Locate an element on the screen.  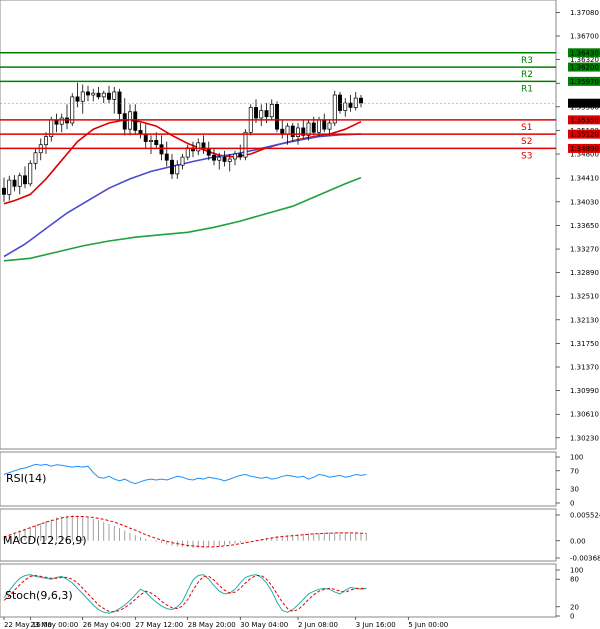
indicator-tick-label: 0.005524 is located at coordinates (585, 516).